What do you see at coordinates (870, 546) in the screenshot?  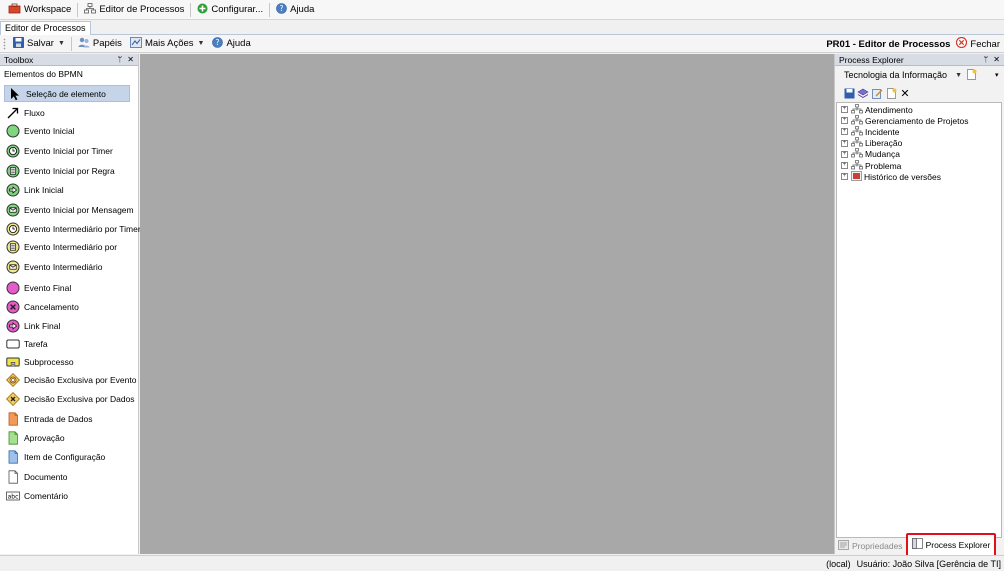 I see `tab-properties: Propriedades` at bounding box center [870, 546].